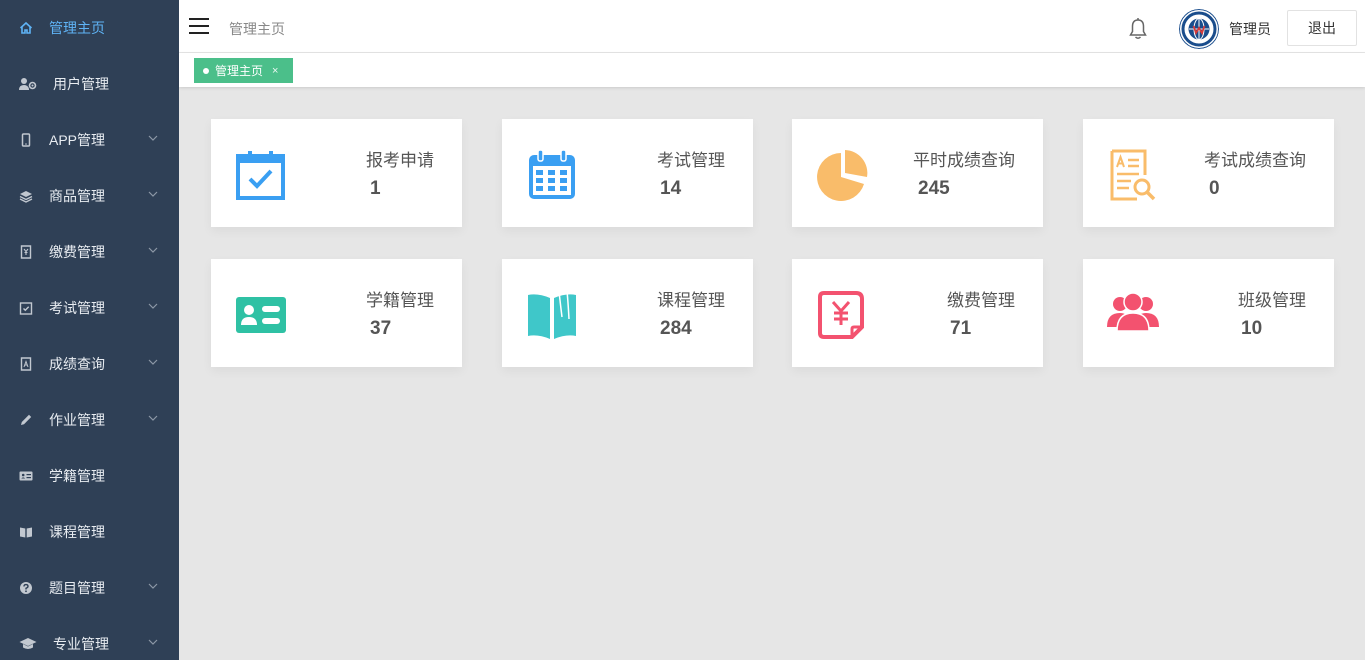 This screenshot has width=1365, height=660. What do you see at coordinates (1133, 175) in the screenshot?
I see `document-search-icon` at bounding box center [1133, 175].